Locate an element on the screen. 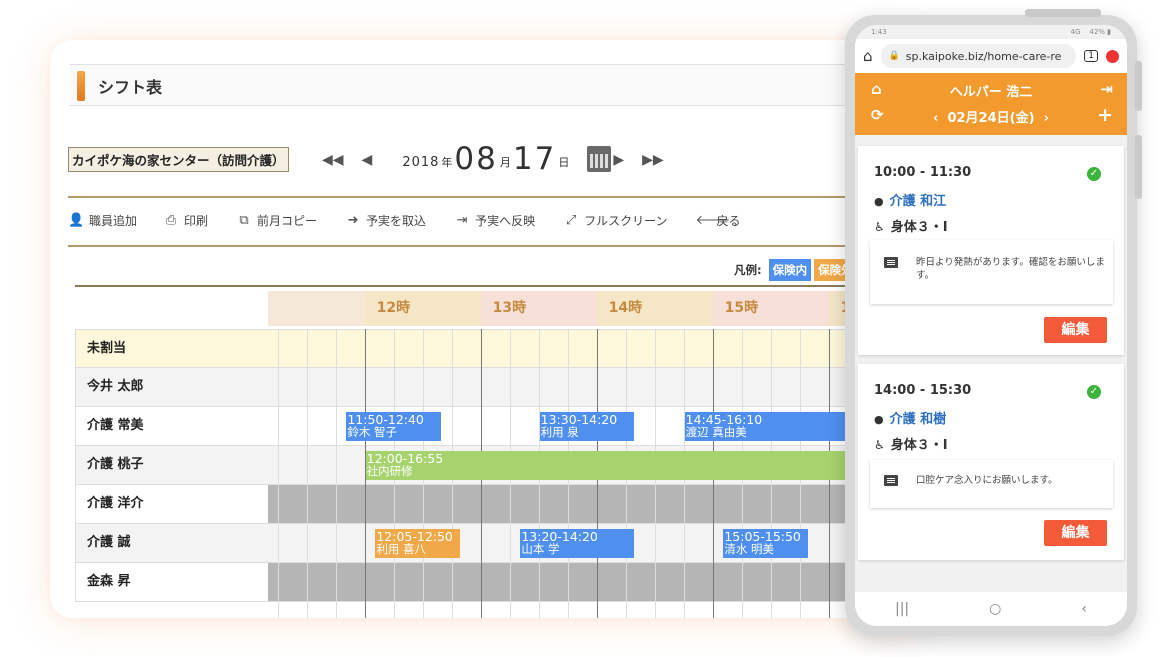  year-unit: 年 is located at coordinates (447, 162).